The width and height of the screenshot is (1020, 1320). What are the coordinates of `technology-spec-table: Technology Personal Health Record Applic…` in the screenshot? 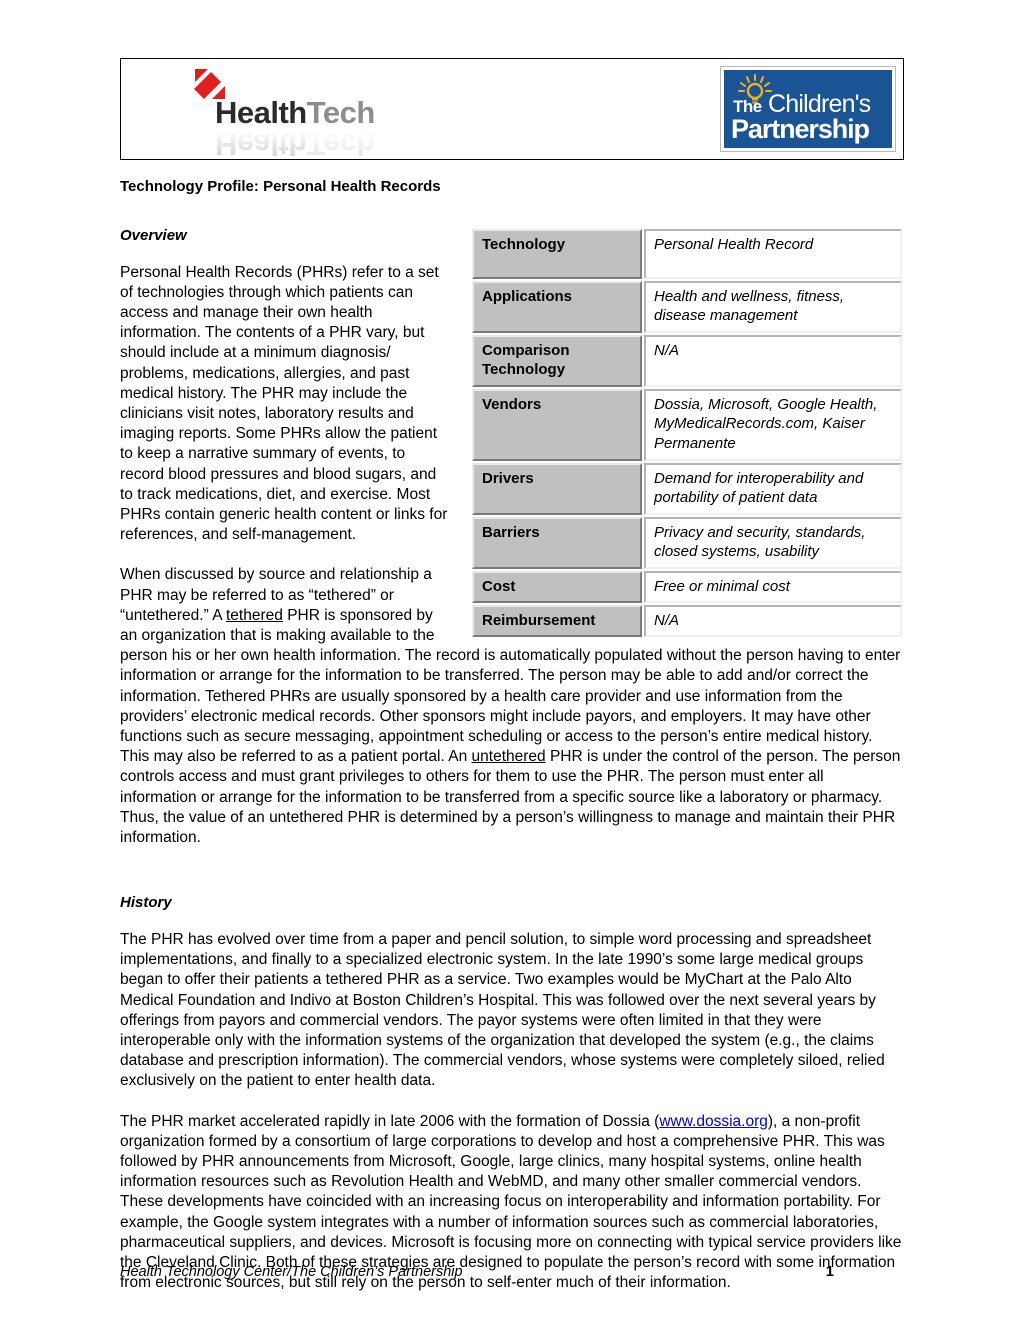 It's located at (687, 433).